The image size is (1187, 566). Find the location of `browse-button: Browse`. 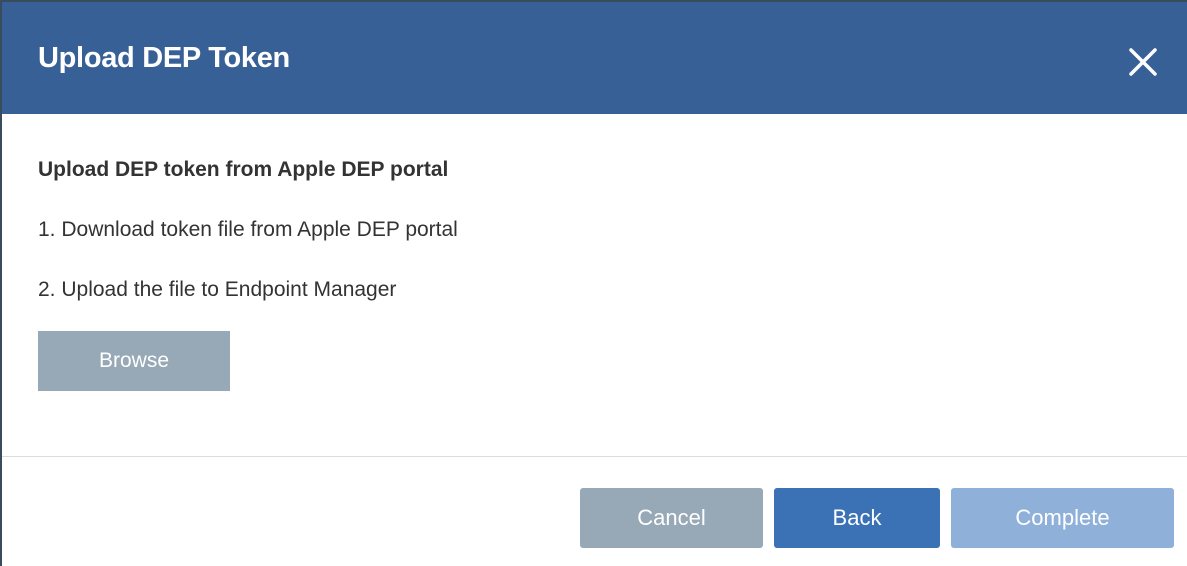

browse-button: Browse is located at coordinates (134, 361).